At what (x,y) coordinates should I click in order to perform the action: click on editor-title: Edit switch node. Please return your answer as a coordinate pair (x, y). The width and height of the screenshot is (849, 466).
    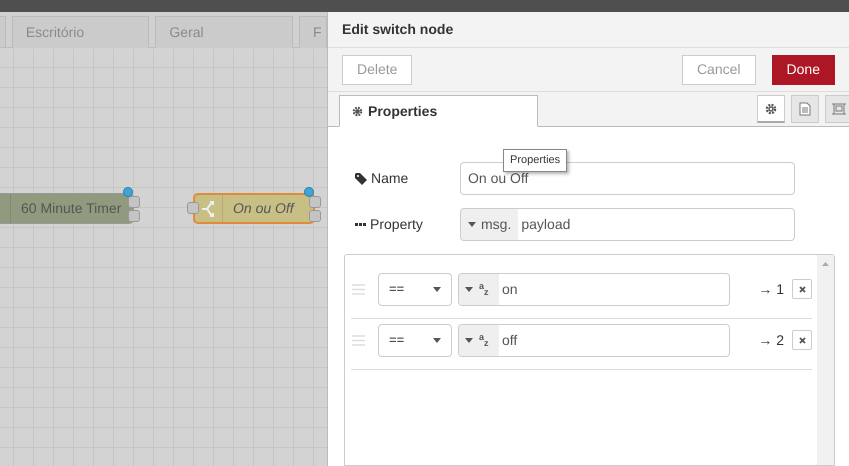
    Looking at the image, I should click on (398, 29).